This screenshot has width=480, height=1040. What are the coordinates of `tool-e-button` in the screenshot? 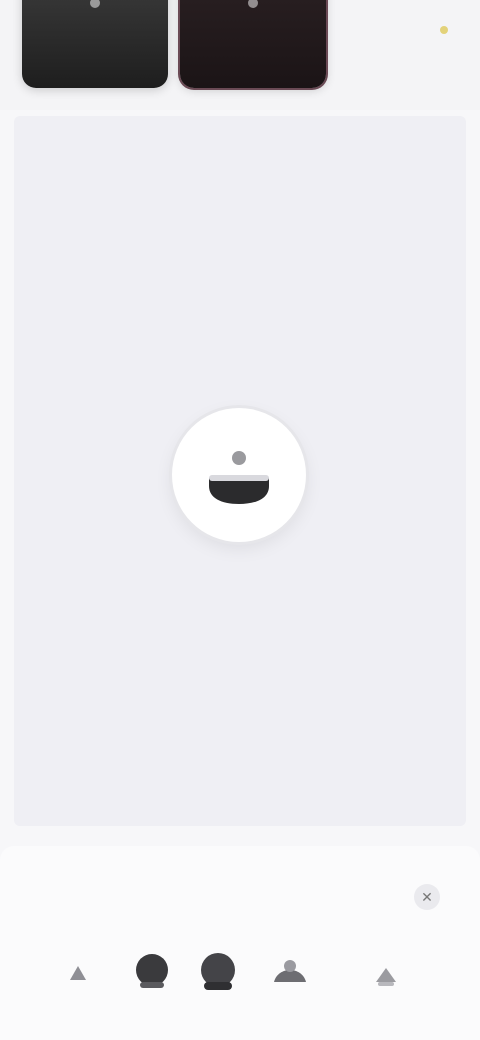 It's located at (386, 972).